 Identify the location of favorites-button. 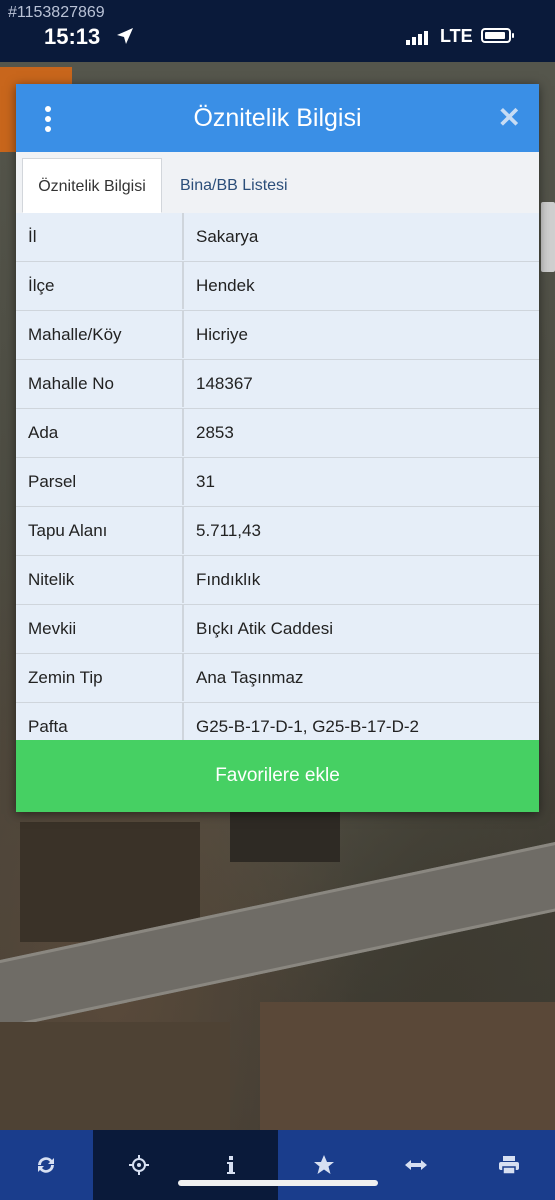
(324, 1165).